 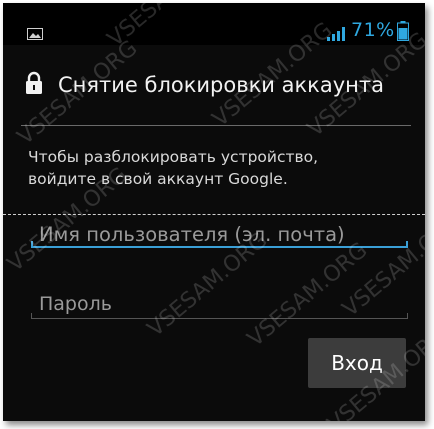 I want to click on instructions-line-1: Чтобы разблокировать устройство,, so click(x=173, y=157).